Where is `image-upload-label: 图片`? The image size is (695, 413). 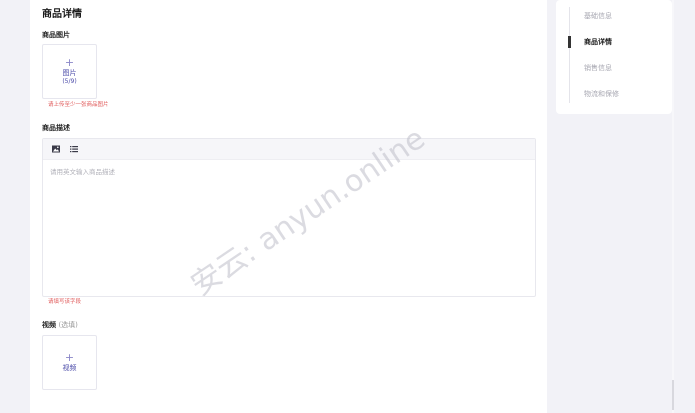
image-upload-label: 图片 is located at coordinates (69, 73).